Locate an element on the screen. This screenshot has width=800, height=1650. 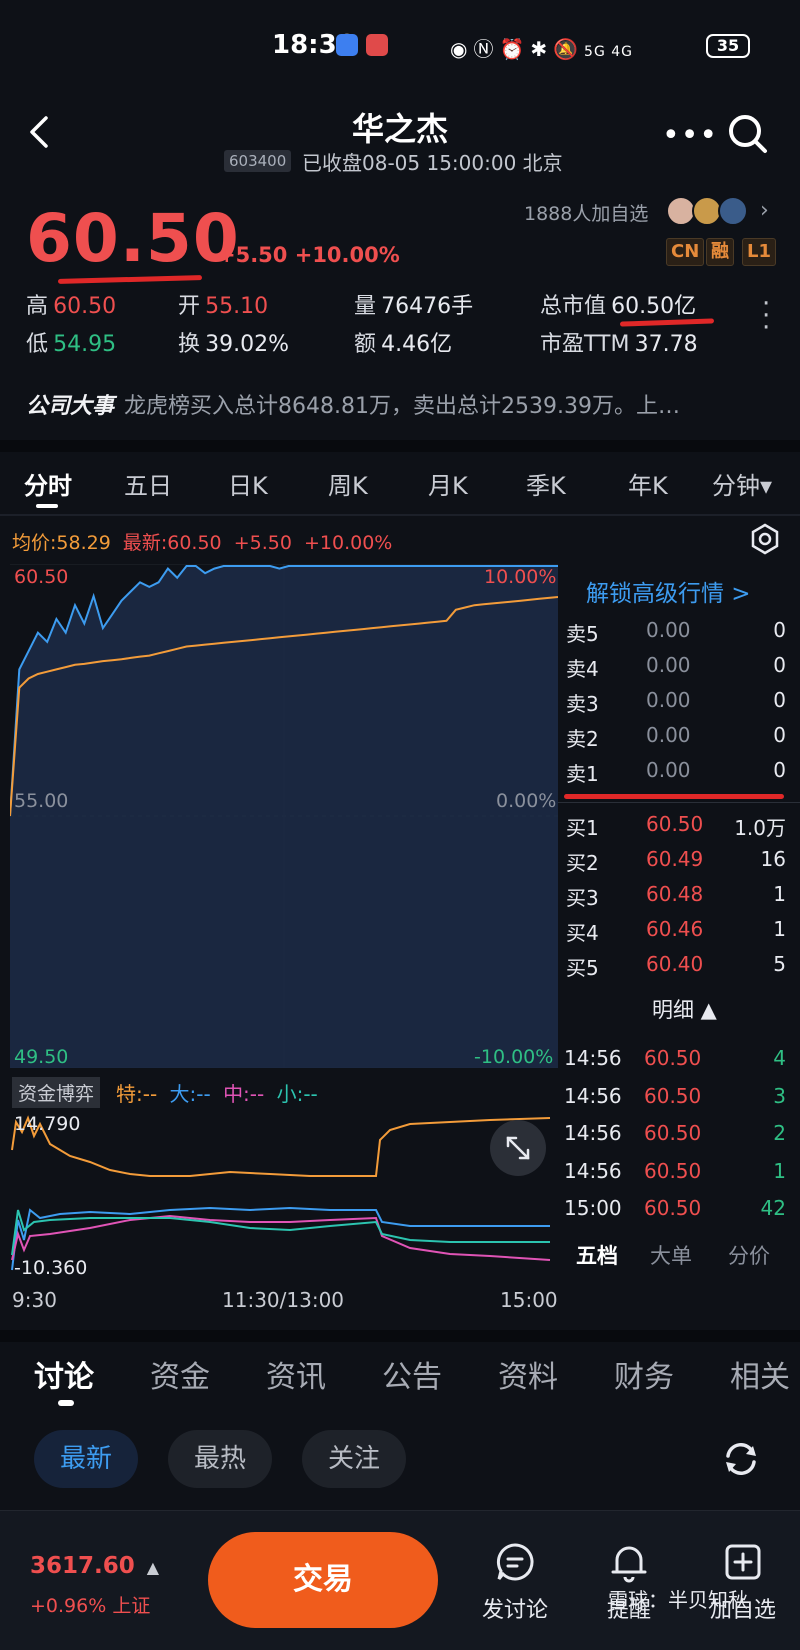
search-icon is located at coordinates (748, 134).